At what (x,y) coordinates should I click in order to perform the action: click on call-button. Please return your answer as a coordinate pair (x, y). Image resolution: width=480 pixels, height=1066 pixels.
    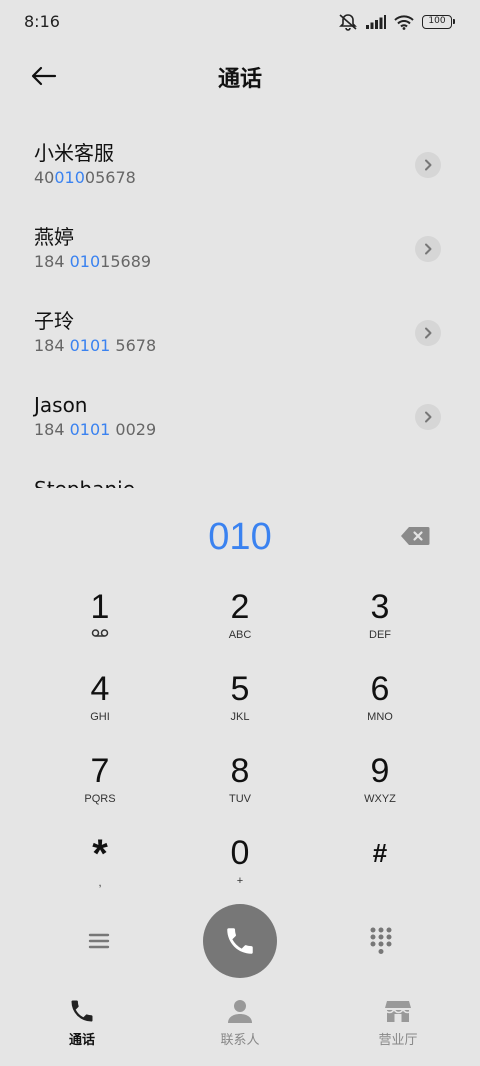
    Looking at the image, I should click on (240, 941).